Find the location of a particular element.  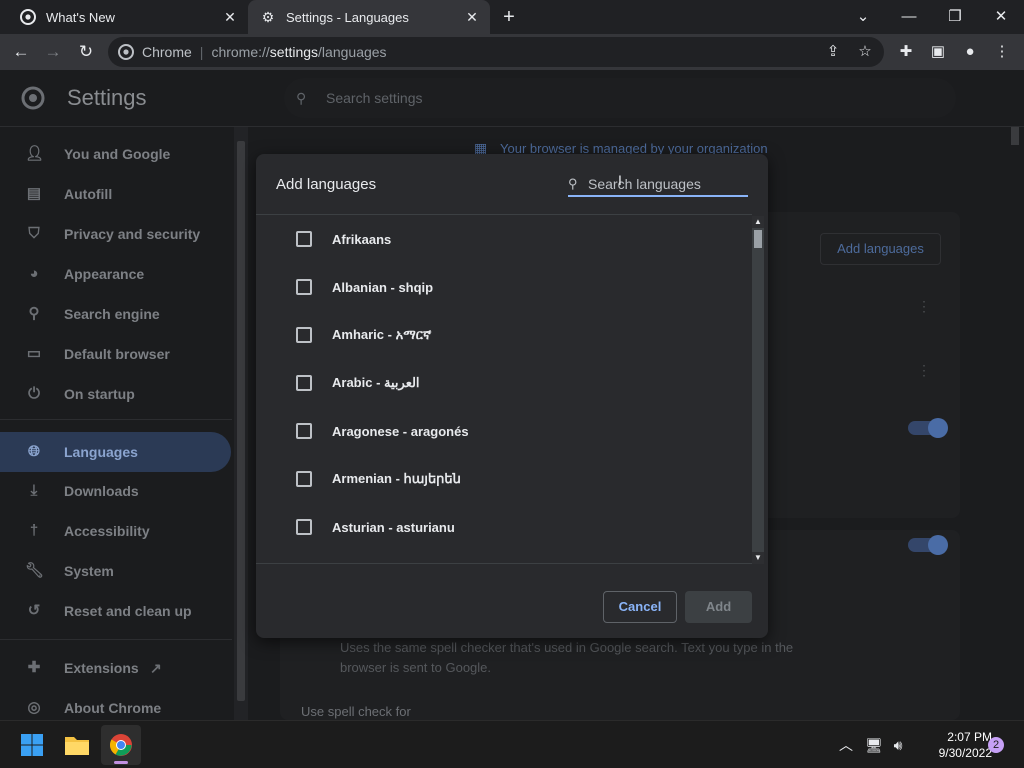

globe-icon: 🌐︎ is located at coordinates (33, 451).